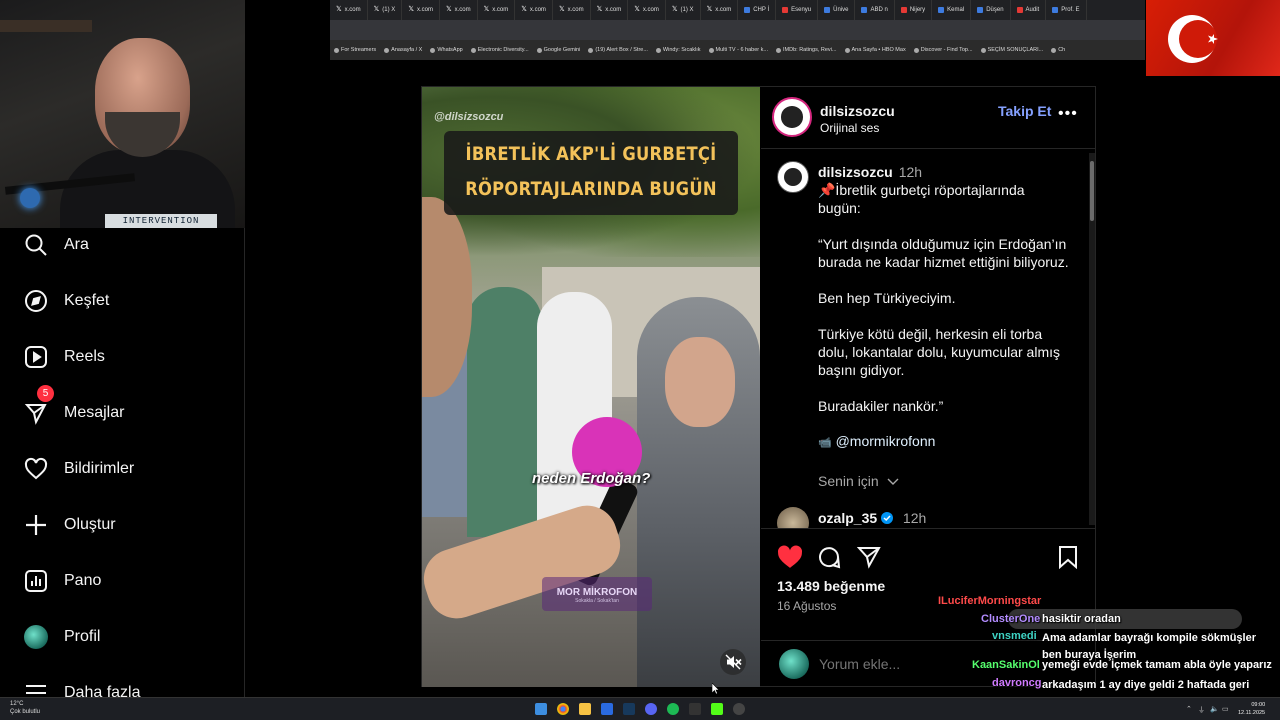  Describe the element at coordinates (952, 10) in the screenshot. I see `browser-tab: Kemal` at that location.